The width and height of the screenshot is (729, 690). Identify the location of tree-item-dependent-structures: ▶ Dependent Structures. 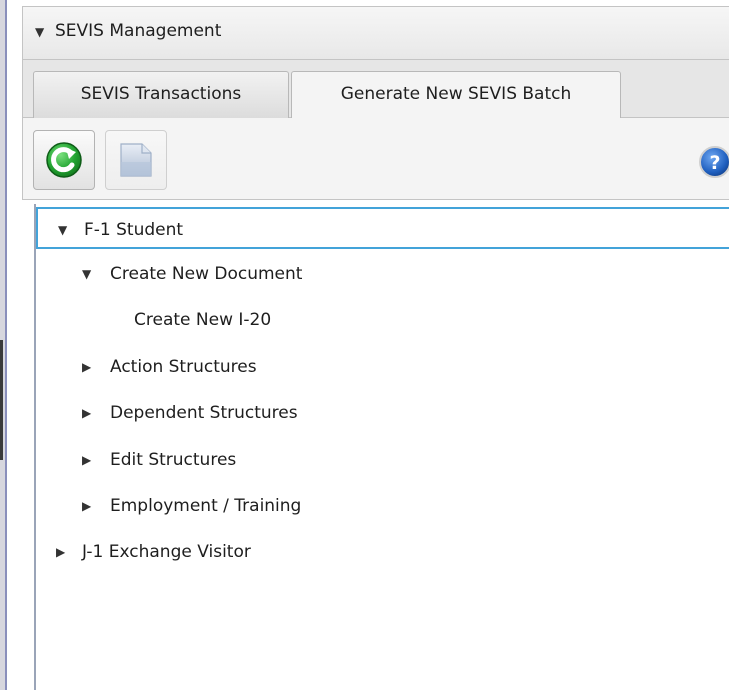
(382, 413).